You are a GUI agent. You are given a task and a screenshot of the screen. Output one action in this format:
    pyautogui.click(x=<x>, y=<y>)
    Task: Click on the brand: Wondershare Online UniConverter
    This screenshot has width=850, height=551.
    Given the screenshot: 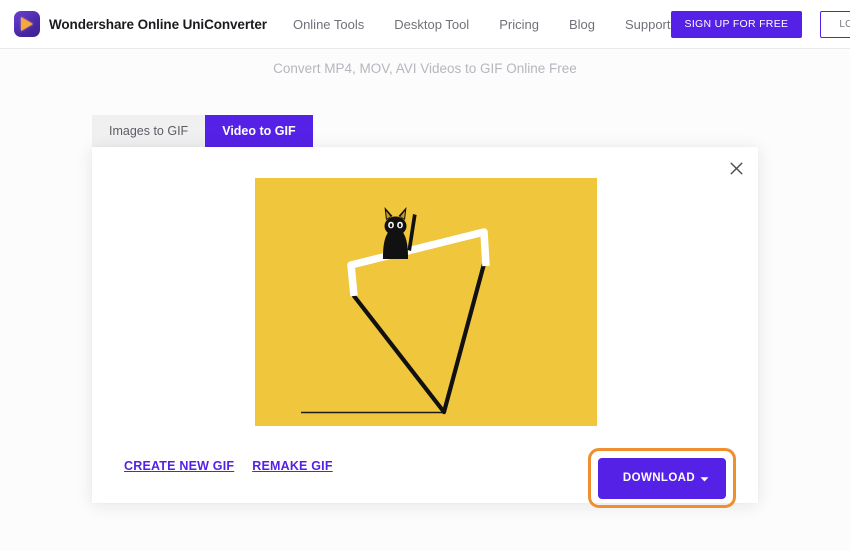 What is the action you would take?
    pyautogui.click(x=140, y=24)
    